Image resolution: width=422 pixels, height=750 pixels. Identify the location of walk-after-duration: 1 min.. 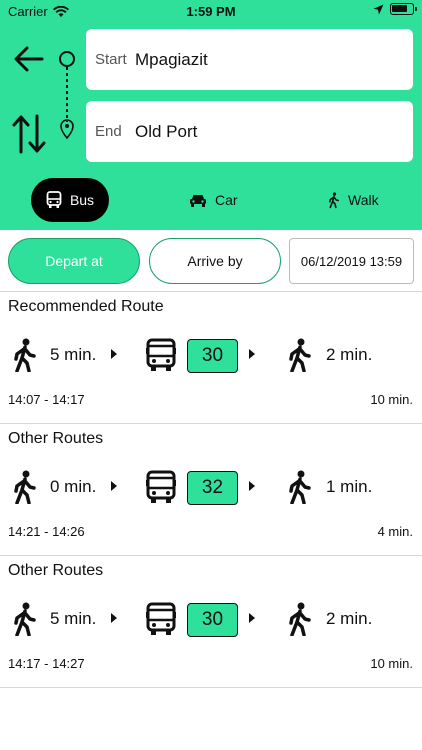
(349, 486).